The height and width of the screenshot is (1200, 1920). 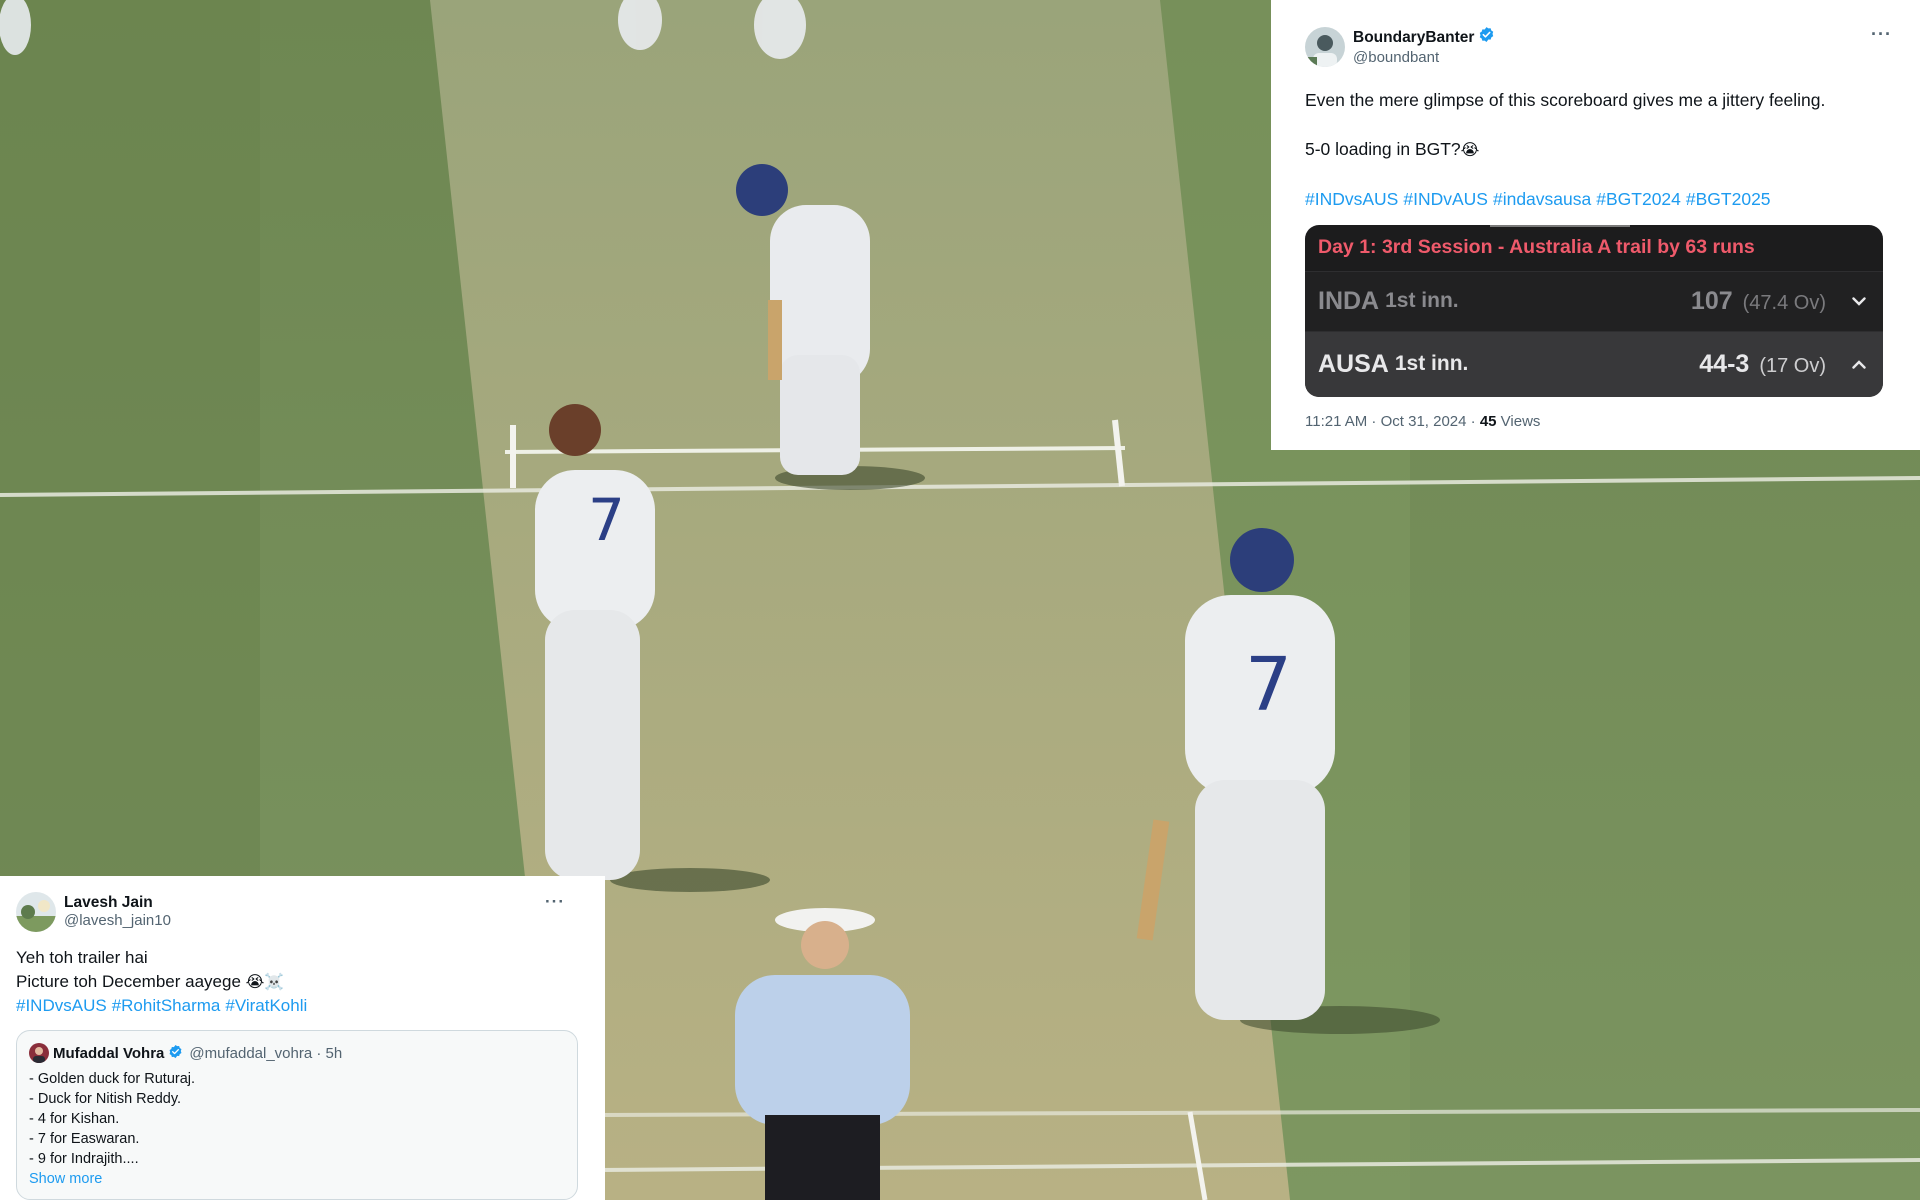 I want to click on views-label: Views, so click(x=1518, y=421).